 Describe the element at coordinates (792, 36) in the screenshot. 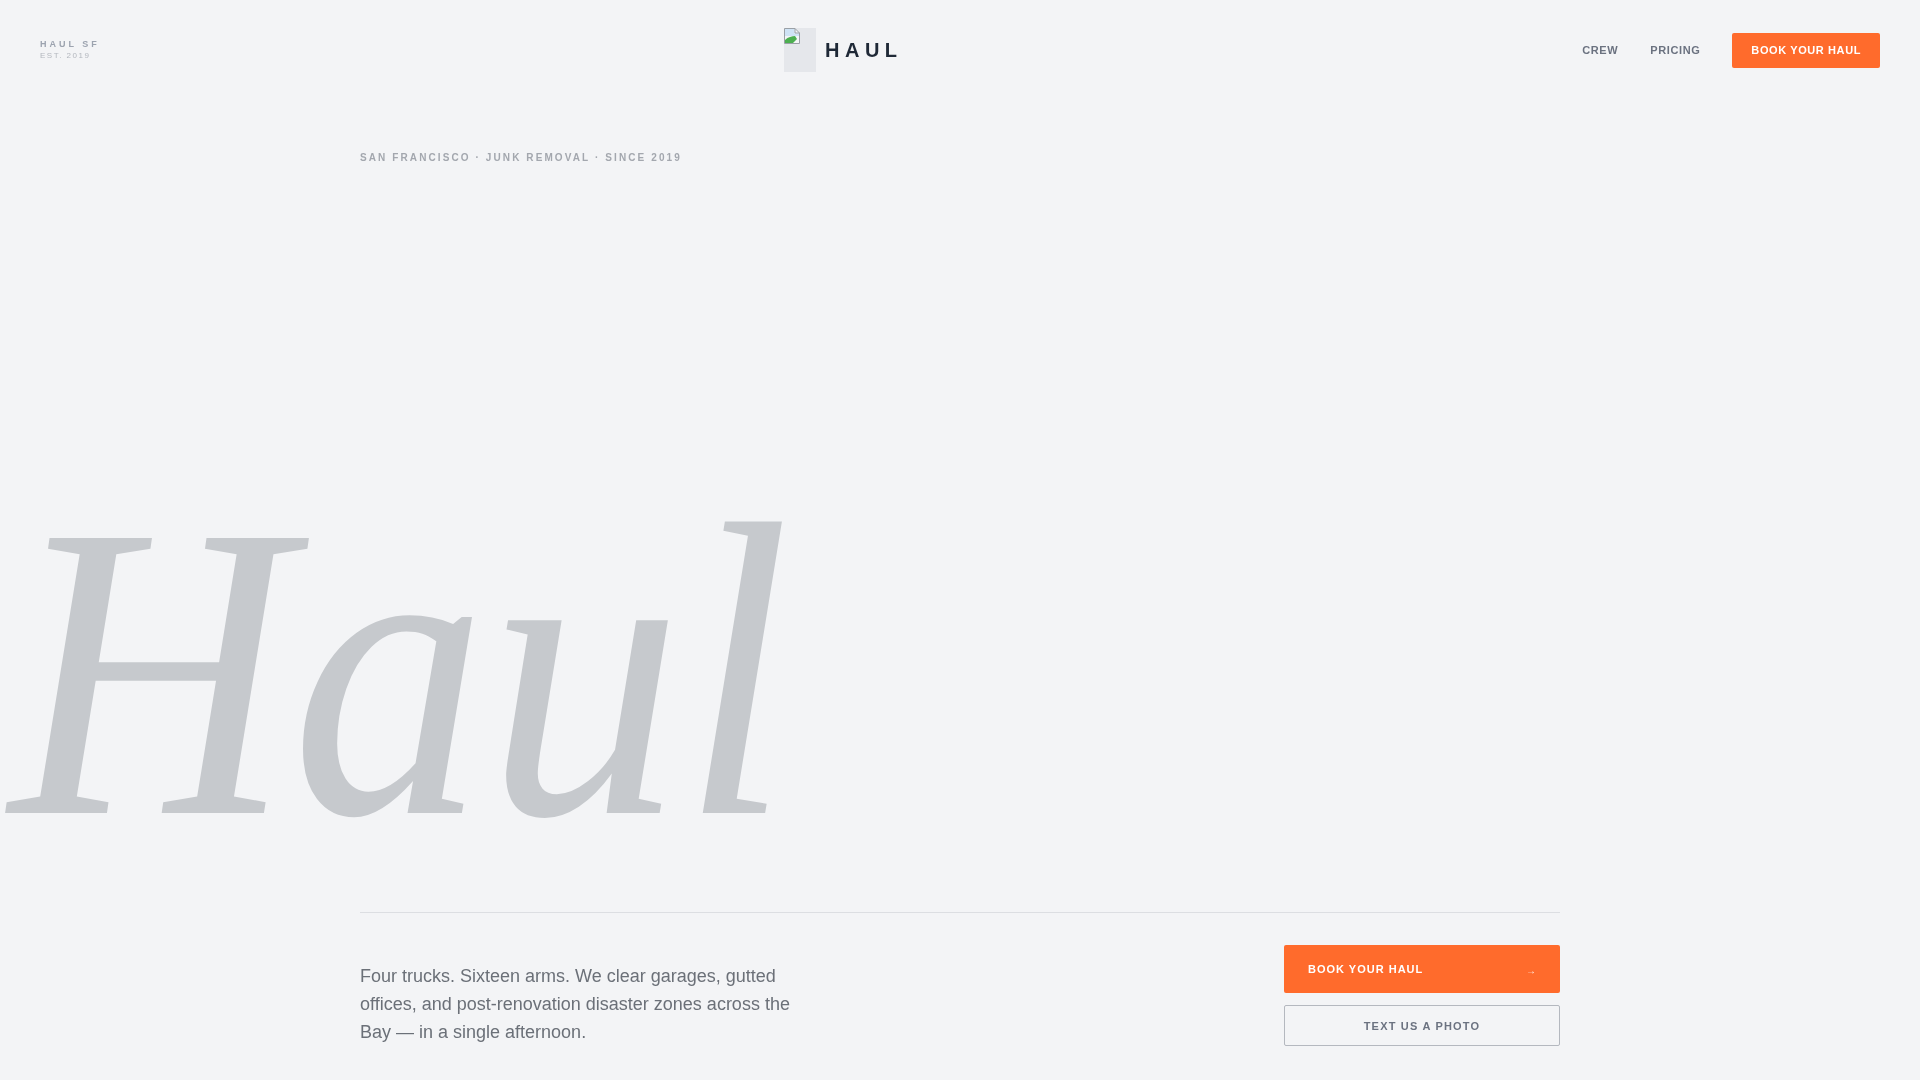

I see `broken-image-icon` at that location.